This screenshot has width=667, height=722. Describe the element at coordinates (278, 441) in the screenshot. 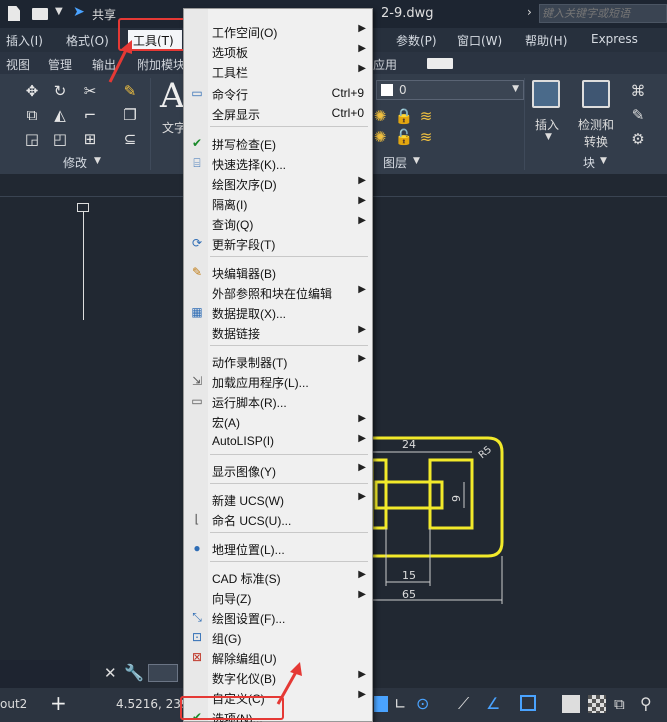

I see `menu-item-19: AutoLISP(I) ▶` at that location.